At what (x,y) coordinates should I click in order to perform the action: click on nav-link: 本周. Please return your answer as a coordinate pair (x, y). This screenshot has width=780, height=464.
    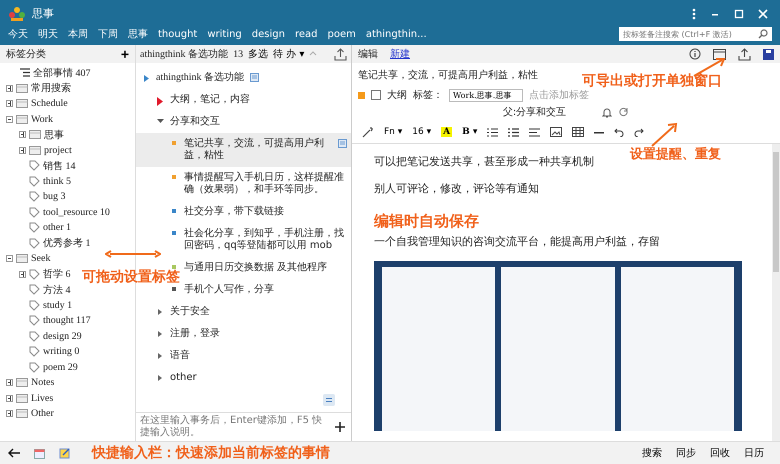
    Looking at the image, I should click on (78, 34).